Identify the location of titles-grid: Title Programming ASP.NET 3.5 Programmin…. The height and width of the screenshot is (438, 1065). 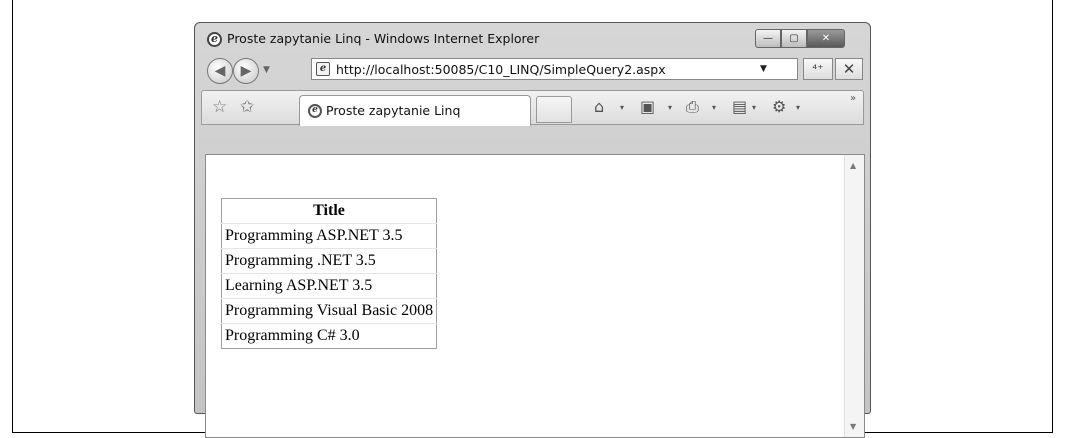
(329, 273).